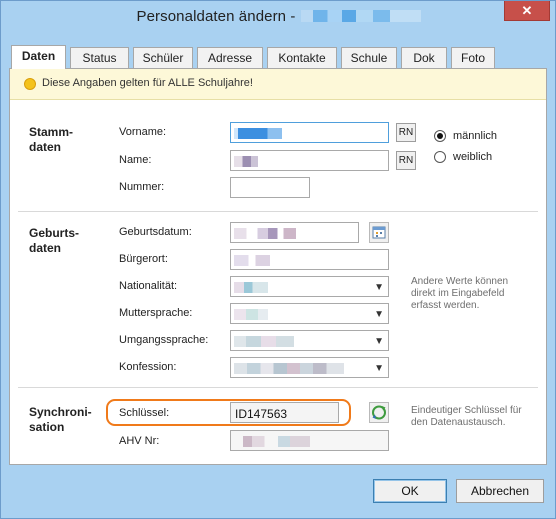  I want to click on close-icon: ✕, so click(527, 10).